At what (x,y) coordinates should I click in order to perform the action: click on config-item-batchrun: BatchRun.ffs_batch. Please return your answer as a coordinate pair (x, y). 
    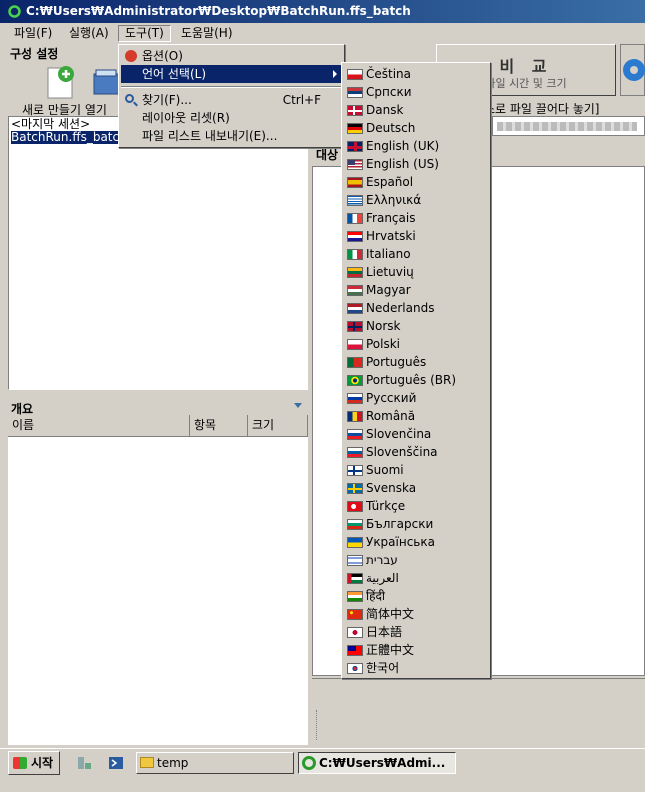
    Looking at the image, I should click on (71, 137).